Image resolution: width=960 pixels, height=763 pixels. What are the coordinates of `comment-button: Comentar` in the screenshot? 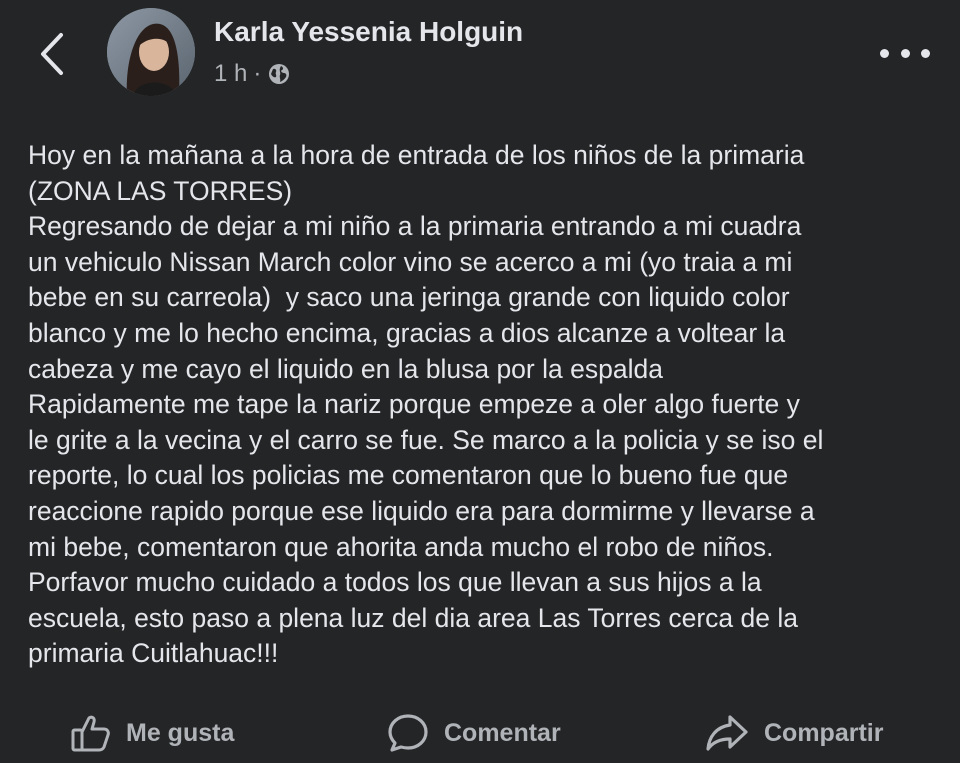 It's located at (473, 733).